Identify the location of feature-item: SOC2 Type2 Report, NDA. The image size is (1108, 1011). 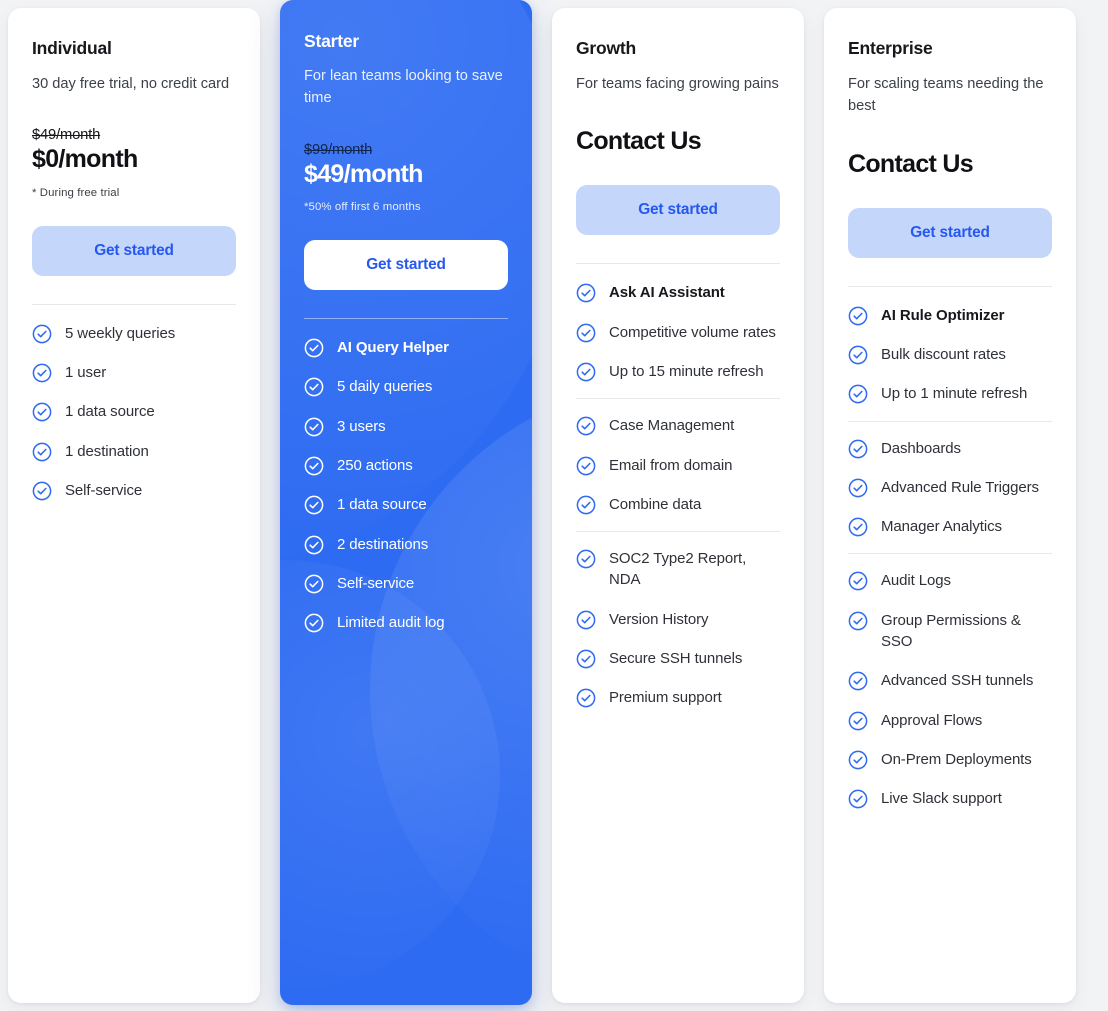
(678, 569).